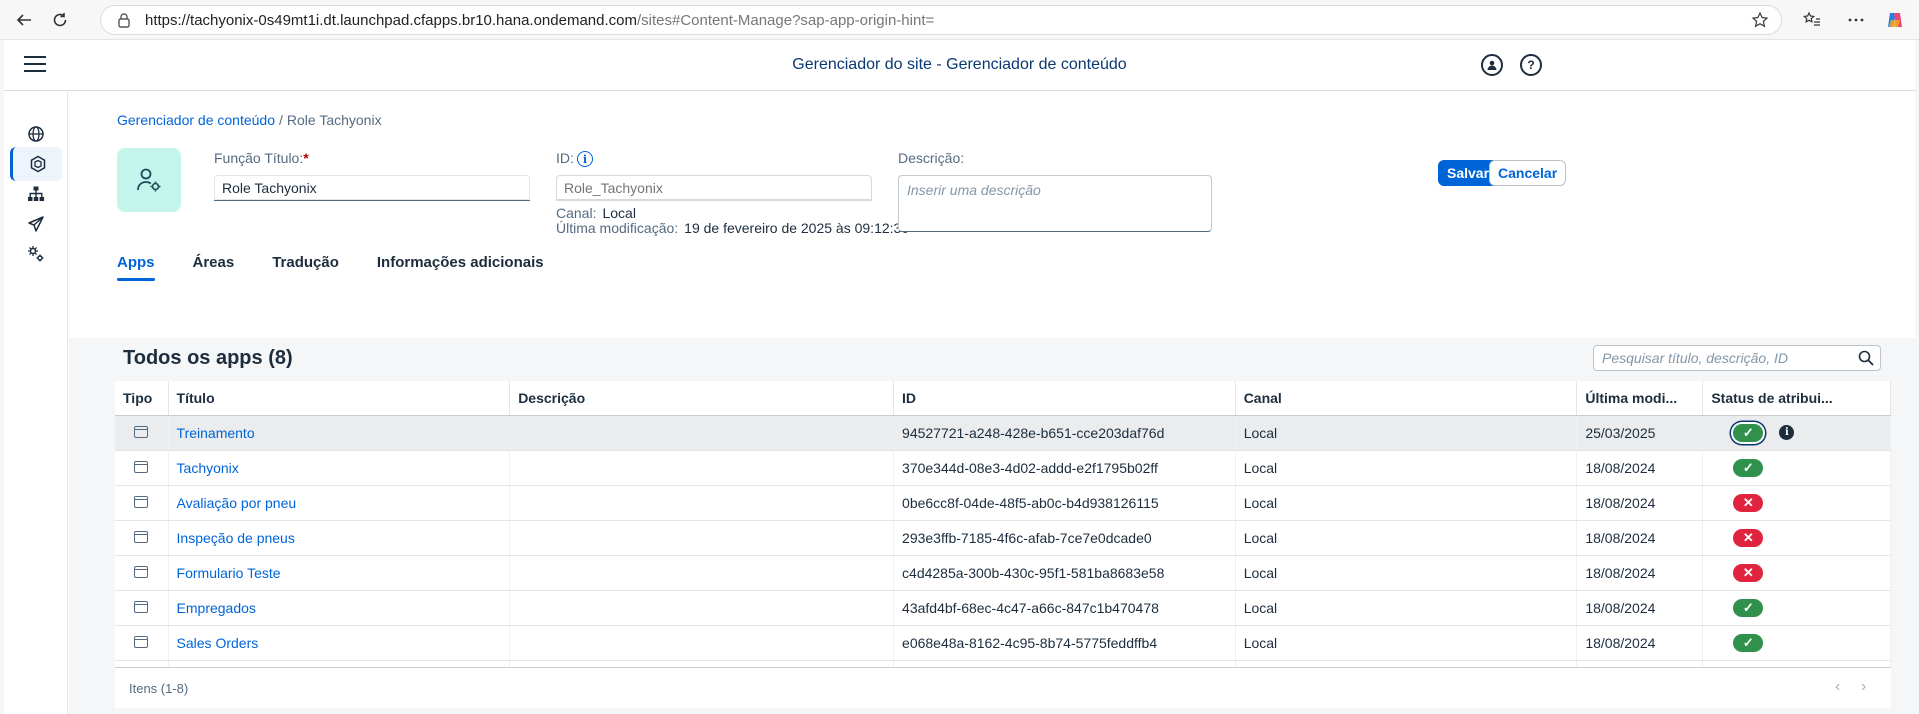 This screenshot has width=1919, height=714. What do you see at coordinates (372, 188) in the screenshot?
I see `role-title-input` at bounding box center [372, 188].